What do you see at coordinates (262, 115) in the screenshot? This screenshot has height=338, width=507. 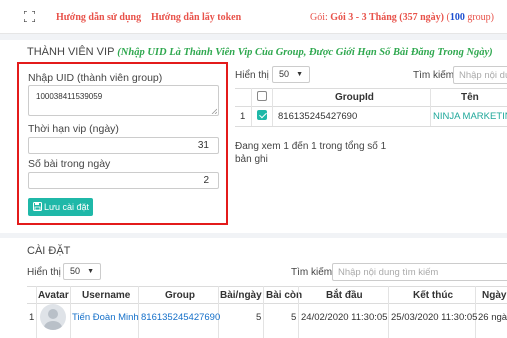 I see `row-checkbox` at bounding box center [262, 115].